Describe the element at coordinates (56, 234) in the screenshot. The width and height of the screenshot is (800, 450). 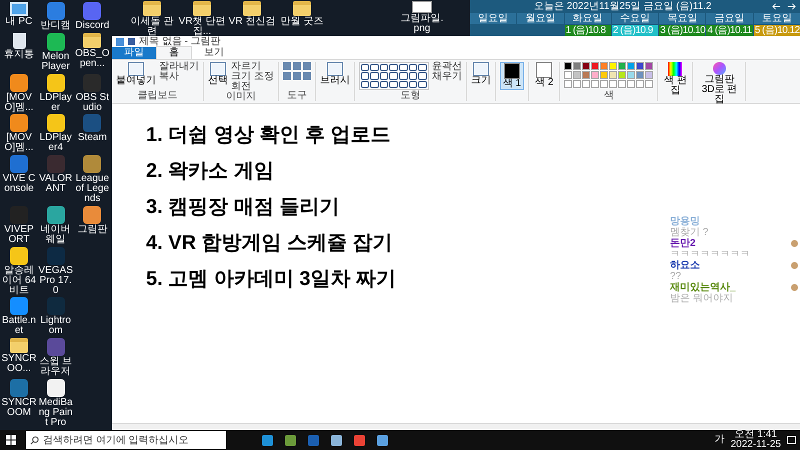
I see `icon-label: 네이버 웨일` at that location.